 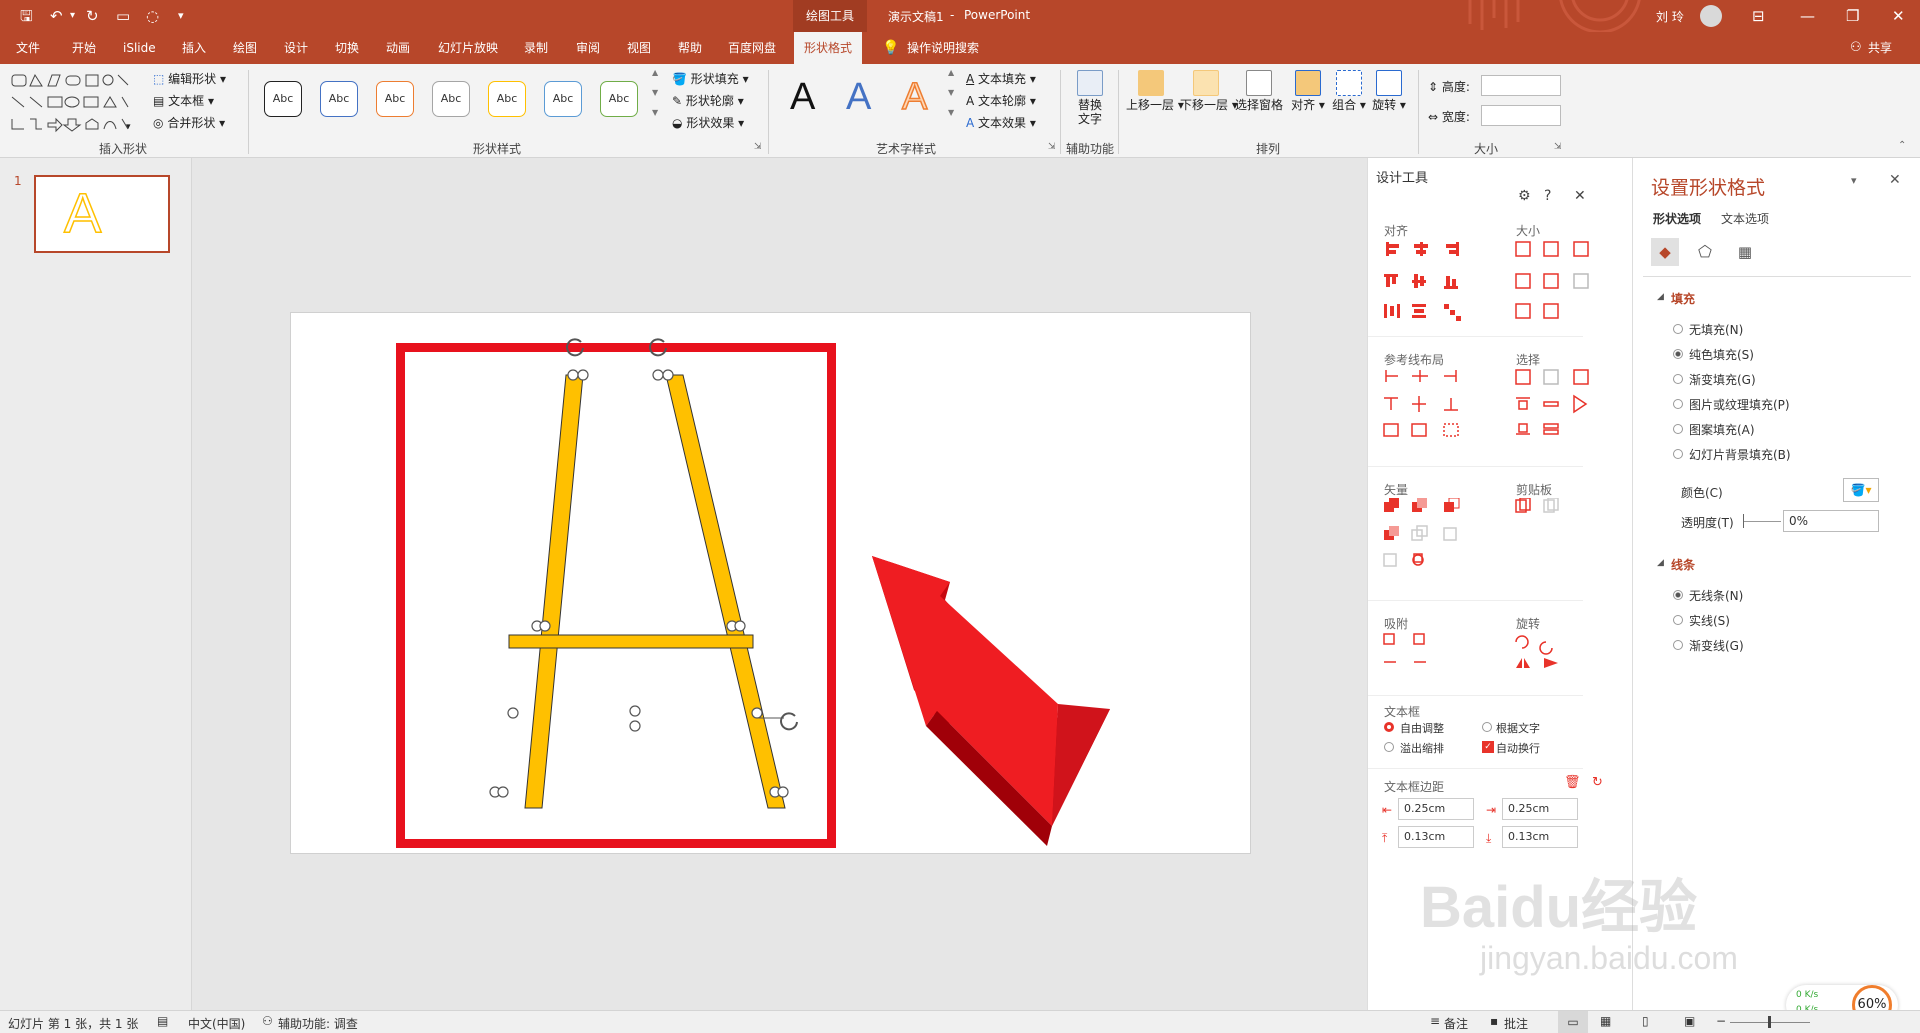 I want to click on shape-fill-button: 🪣 形状填充 ▾, so click(x=710, y=78).